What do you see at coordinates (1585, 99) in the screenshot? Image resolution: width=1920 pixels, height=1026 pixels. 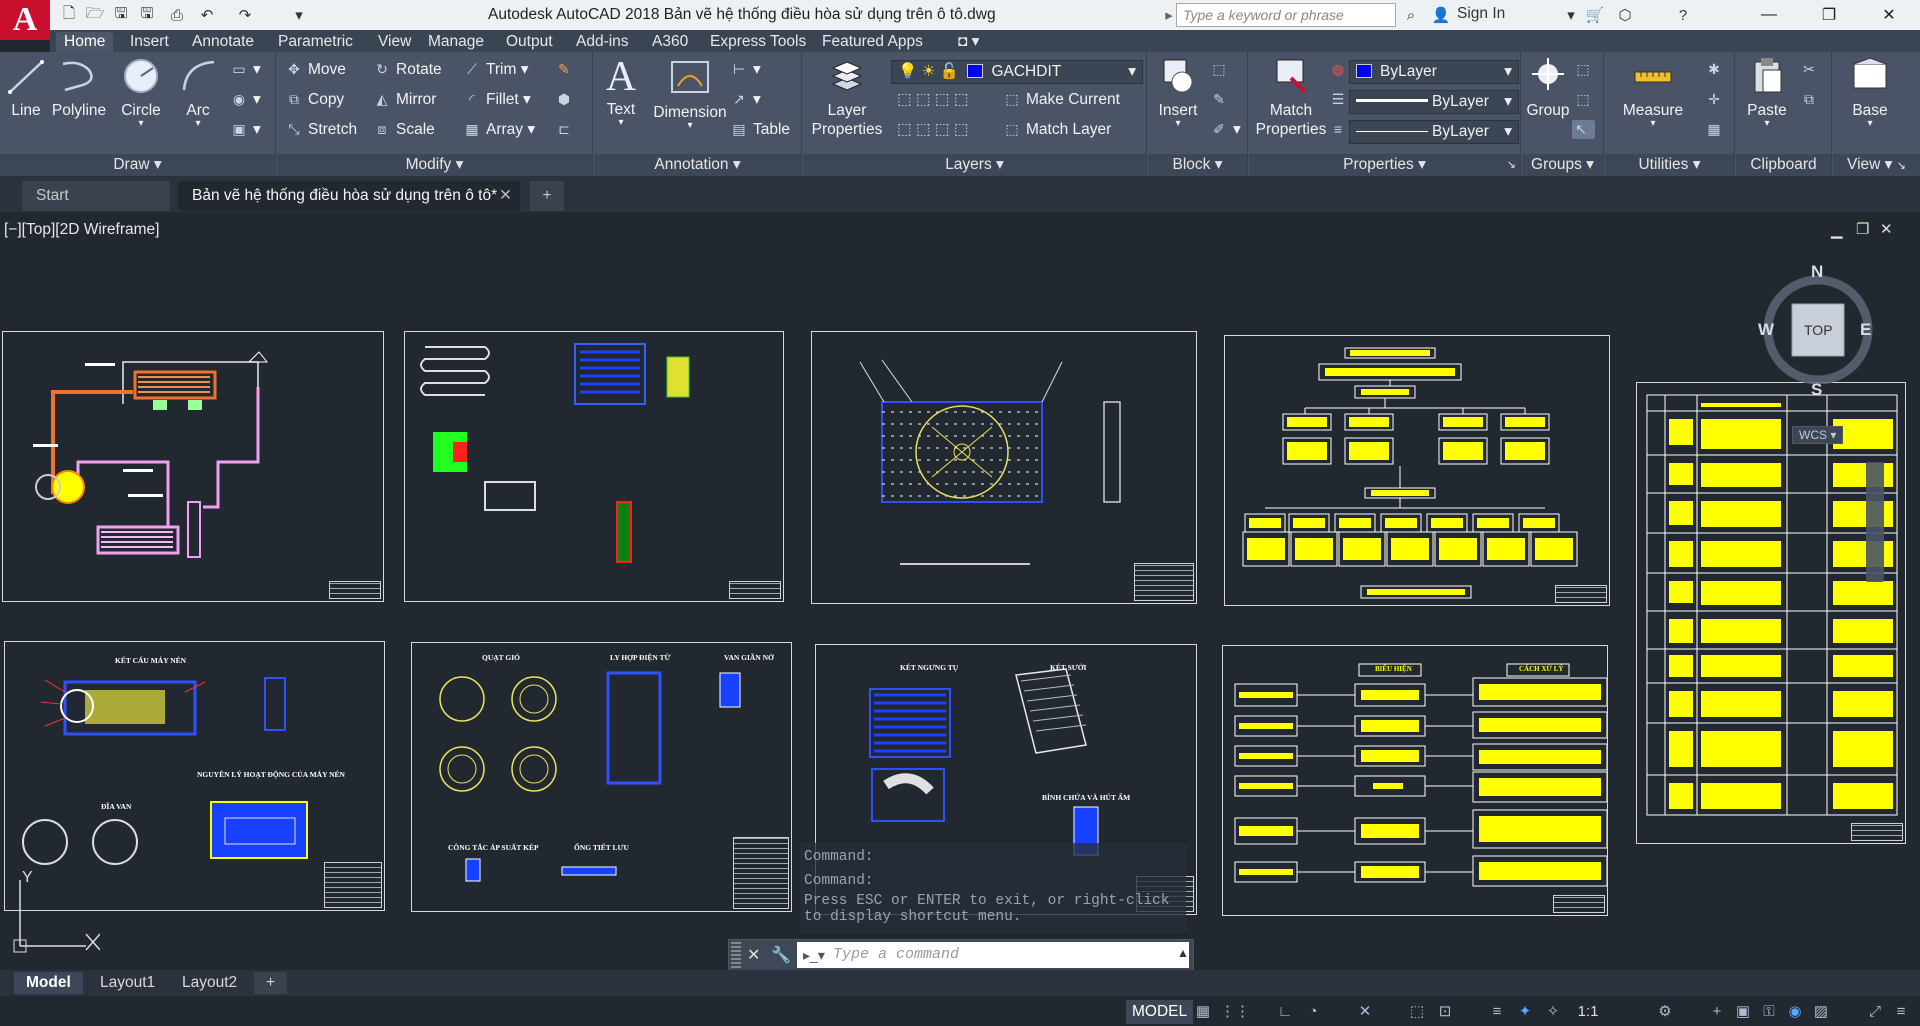 I see `group-edit-icon: ⬚` at bounding box center [1585, 99].